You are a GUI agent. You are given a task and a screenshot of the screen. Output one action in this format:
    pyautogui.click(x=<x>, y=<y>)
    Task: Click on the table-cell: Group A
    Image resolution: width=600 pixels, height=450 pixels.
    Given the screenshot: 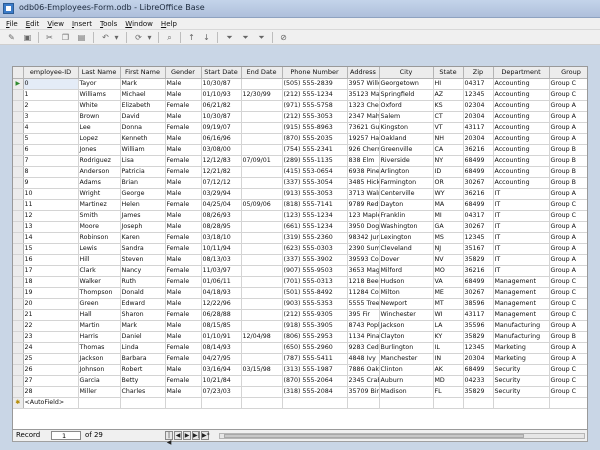 What is the action you would take?
    pyautogui.click(x=568, y=106)
    